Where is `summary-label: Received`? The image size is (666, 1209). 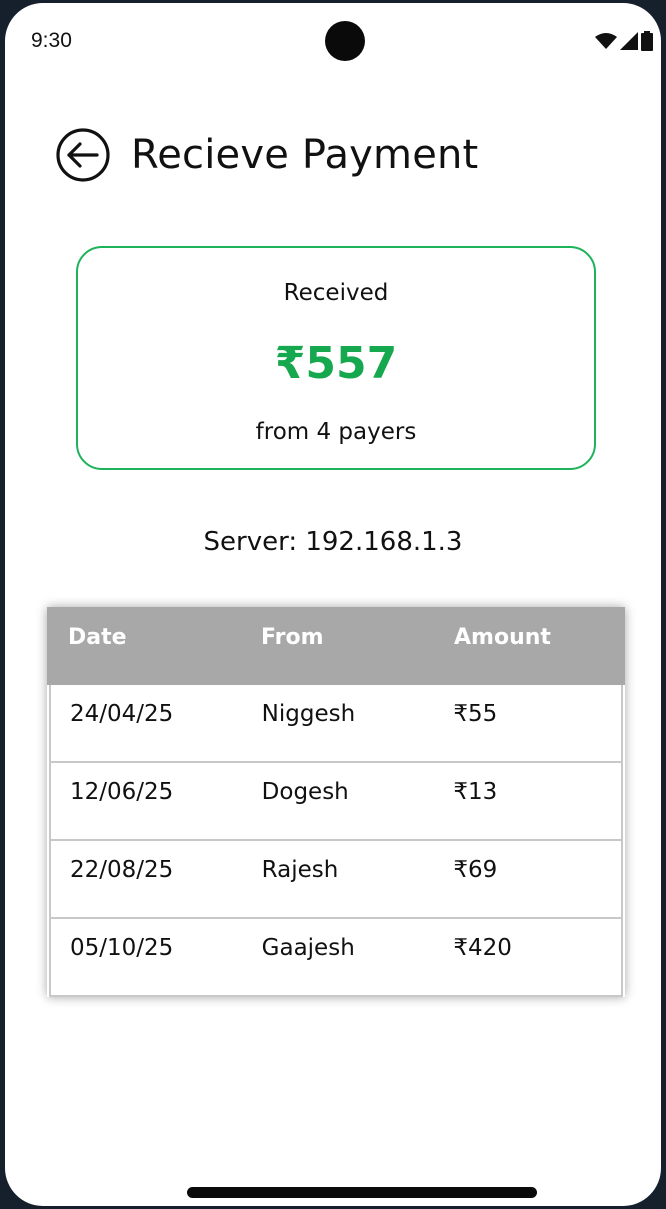 summary-label: Received is located at coordinates (336, 293).